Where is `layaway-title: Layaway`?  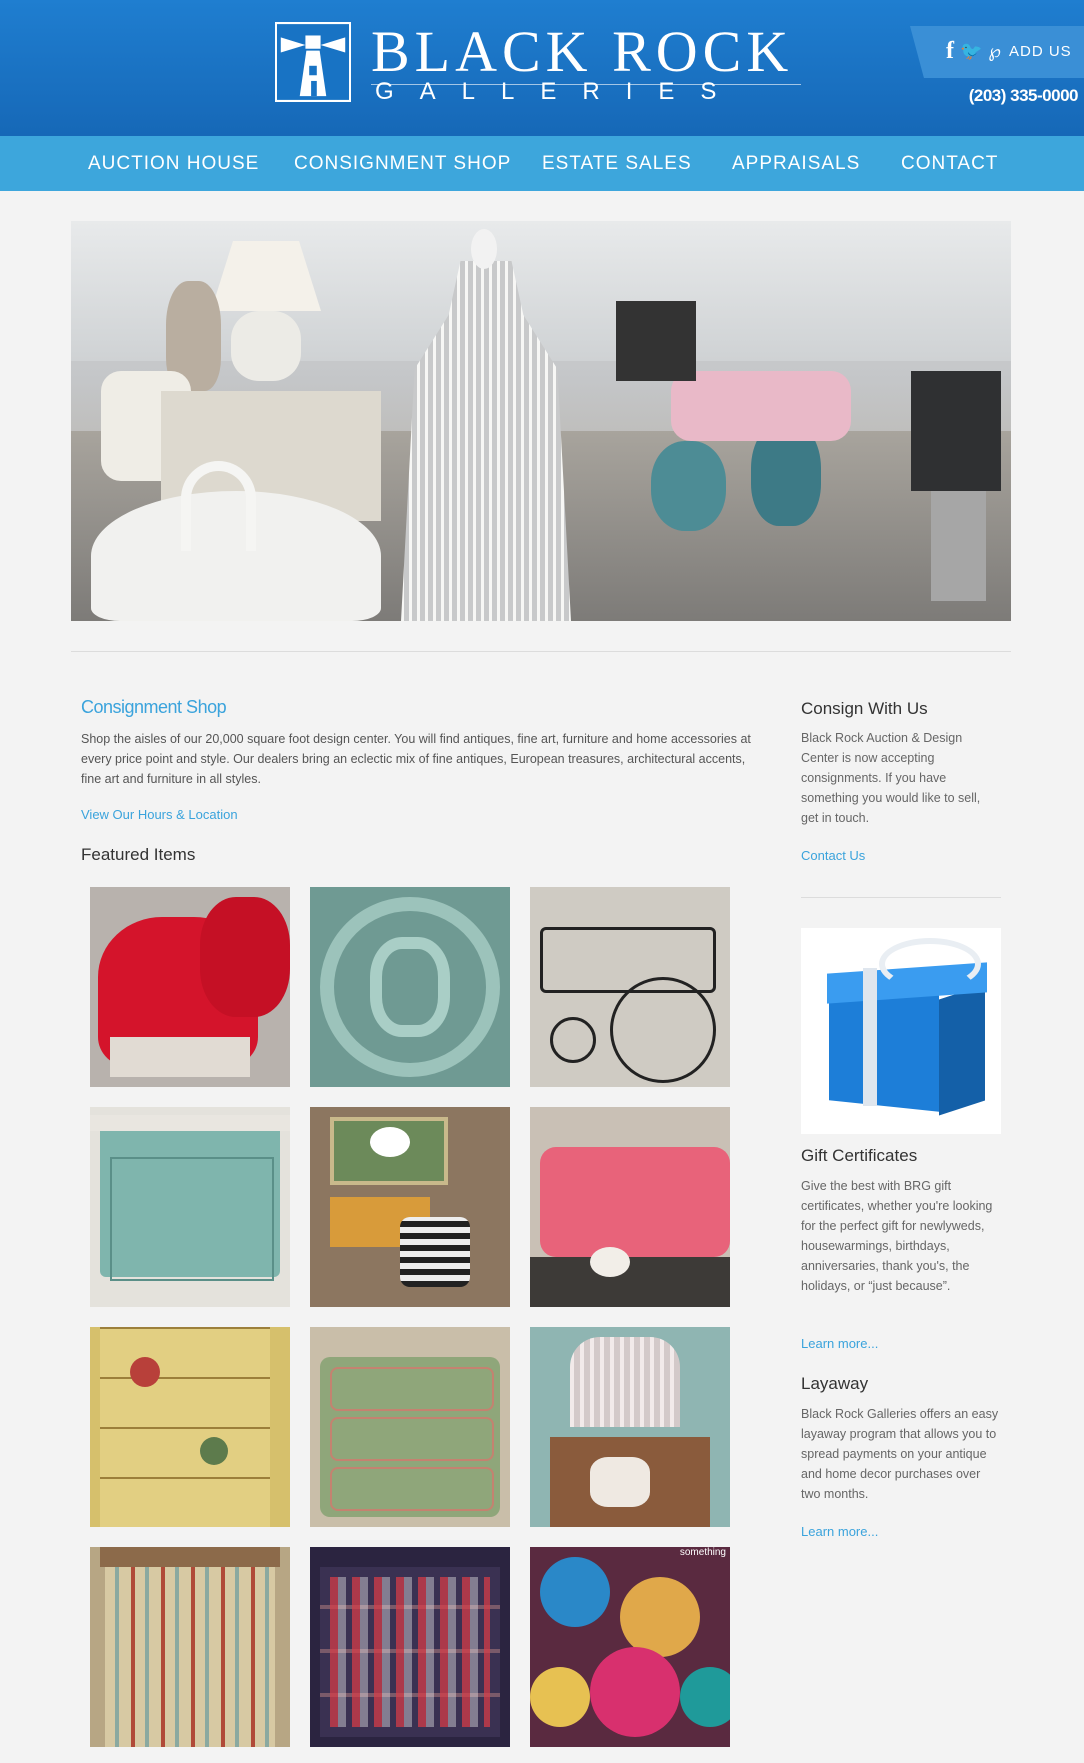
layaway-title: Layaway is located at coordinates (835, 1383).